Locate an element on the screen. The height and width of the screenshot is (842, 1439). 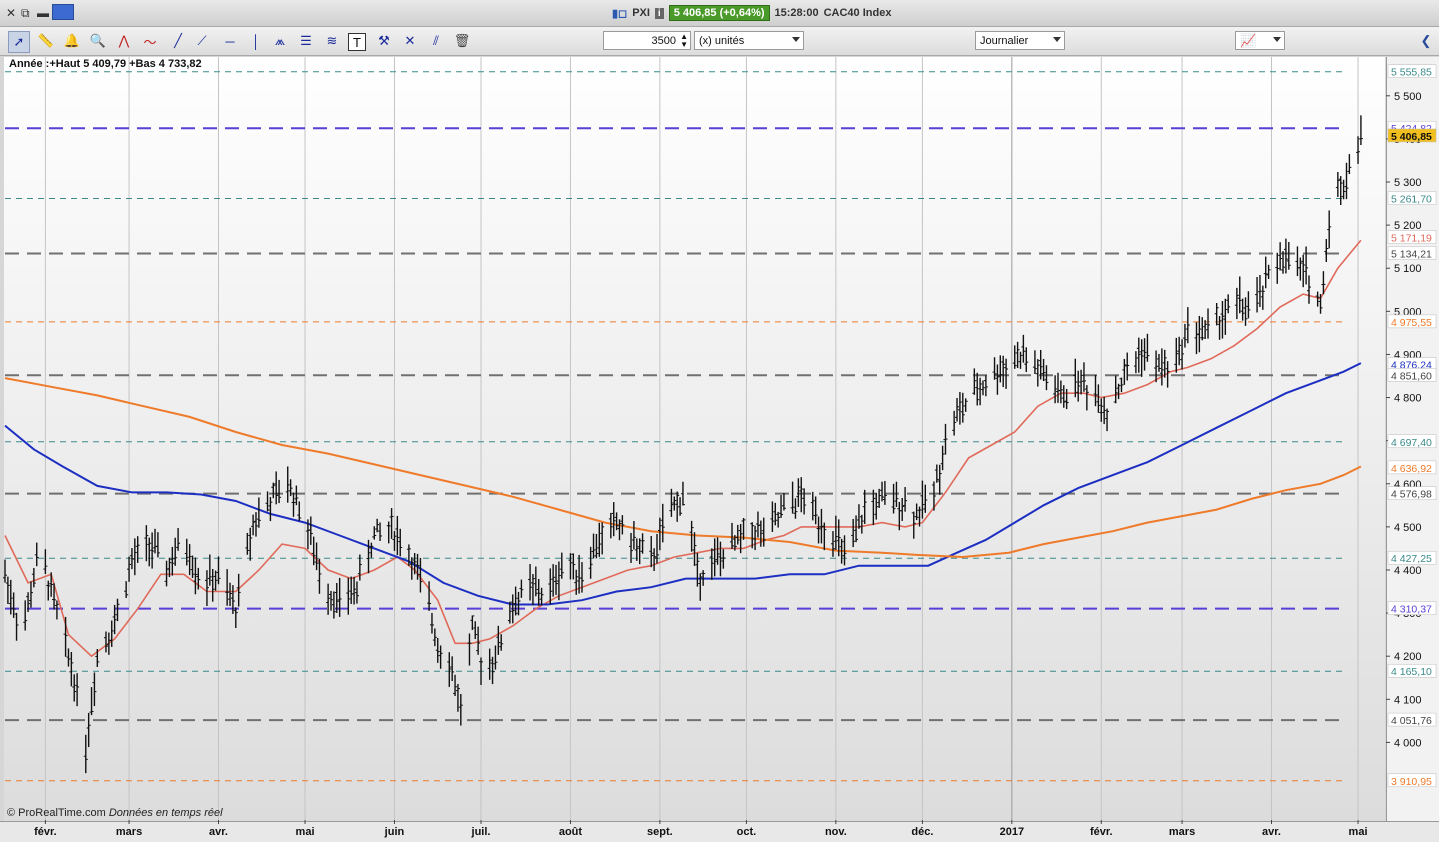
price-tick-label: 4 000 is located at coordinates (1408, 743).